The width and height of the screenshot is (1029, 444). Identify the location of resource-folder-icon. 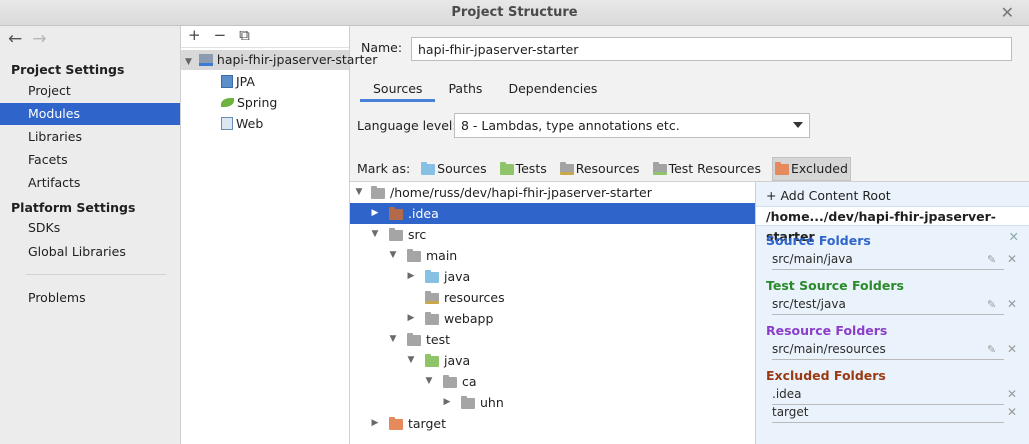
(566, 168).